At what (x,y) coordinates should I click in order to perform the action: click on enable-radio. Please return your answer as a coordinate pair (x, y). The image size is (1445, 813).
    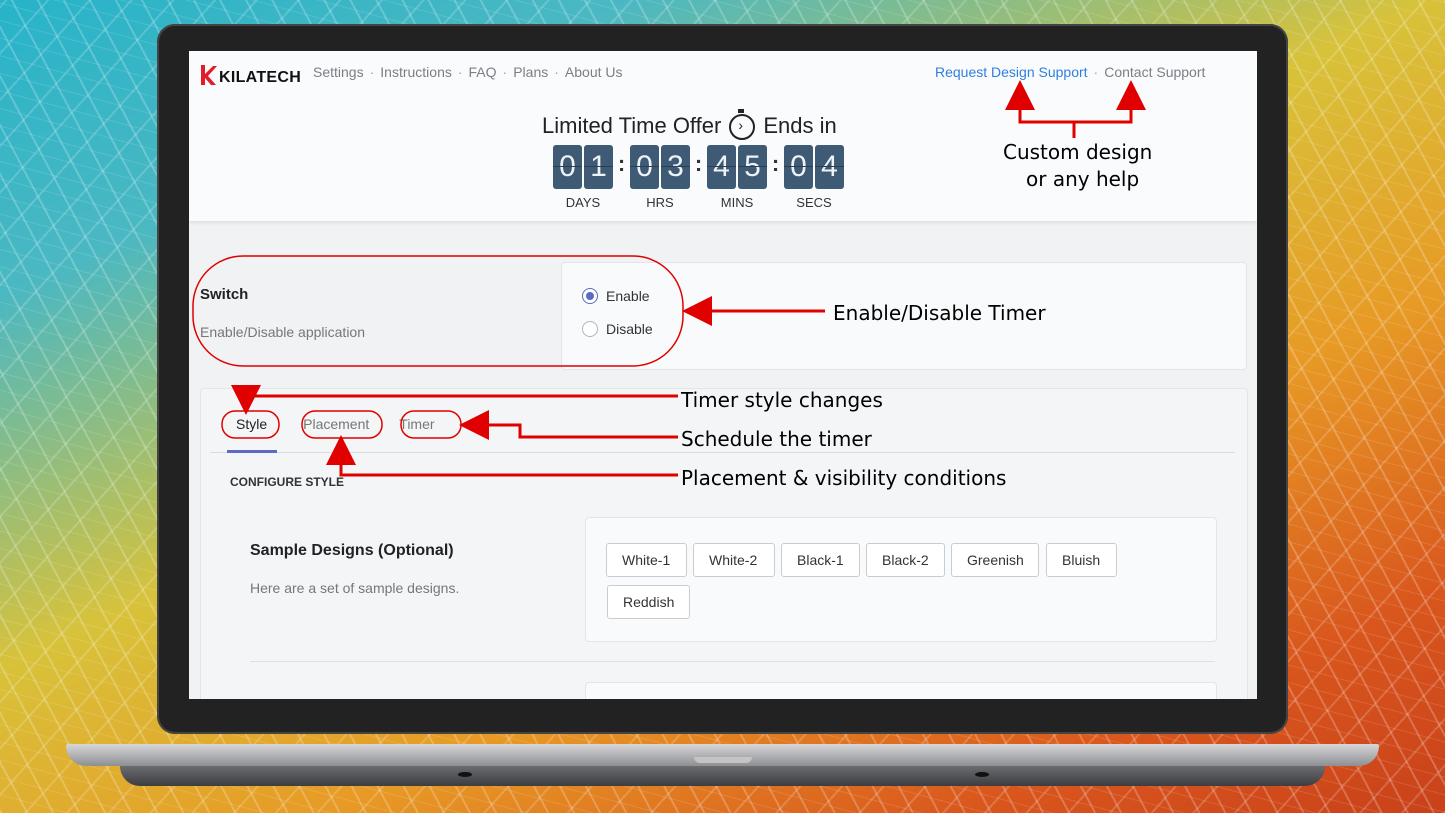
    Looking at the image, I should click on (590, 296).